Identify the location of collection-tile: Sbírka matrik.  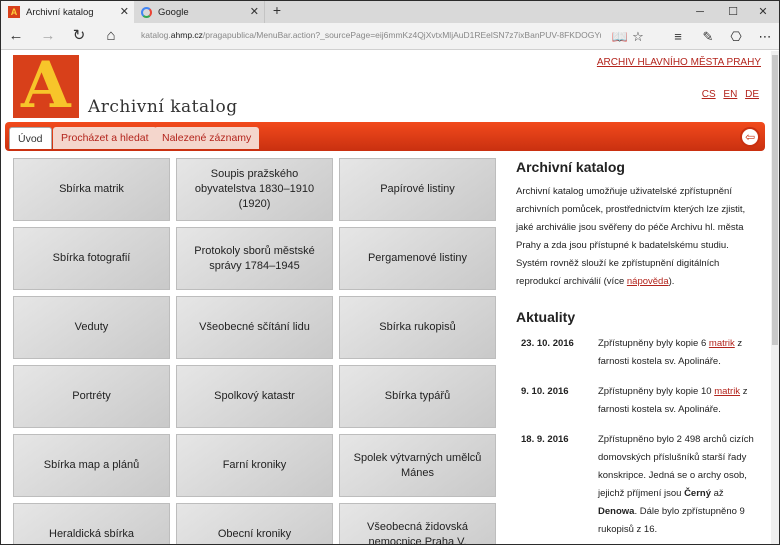
(91, 189).